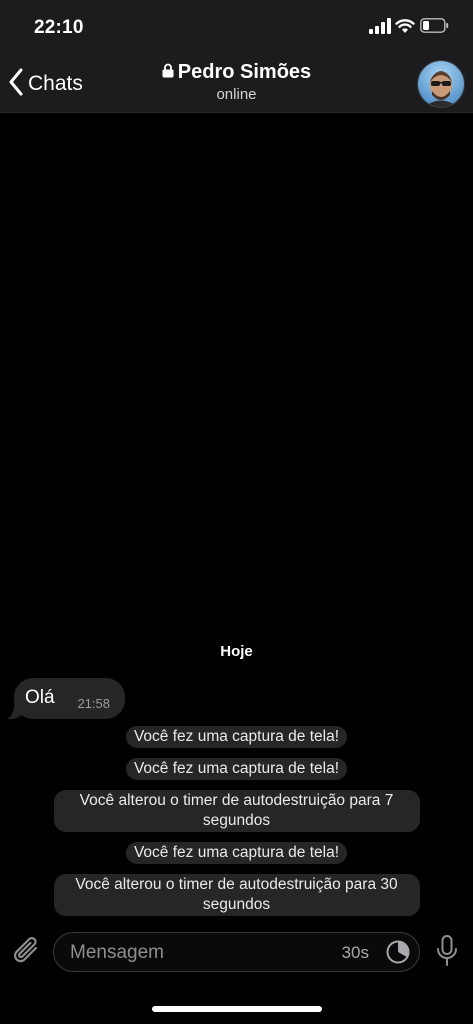 This screenshot has width=473, height=1024. Describe the element at coordinates (236, 94) in the screenshot. I see `chat-status: online` at that location.